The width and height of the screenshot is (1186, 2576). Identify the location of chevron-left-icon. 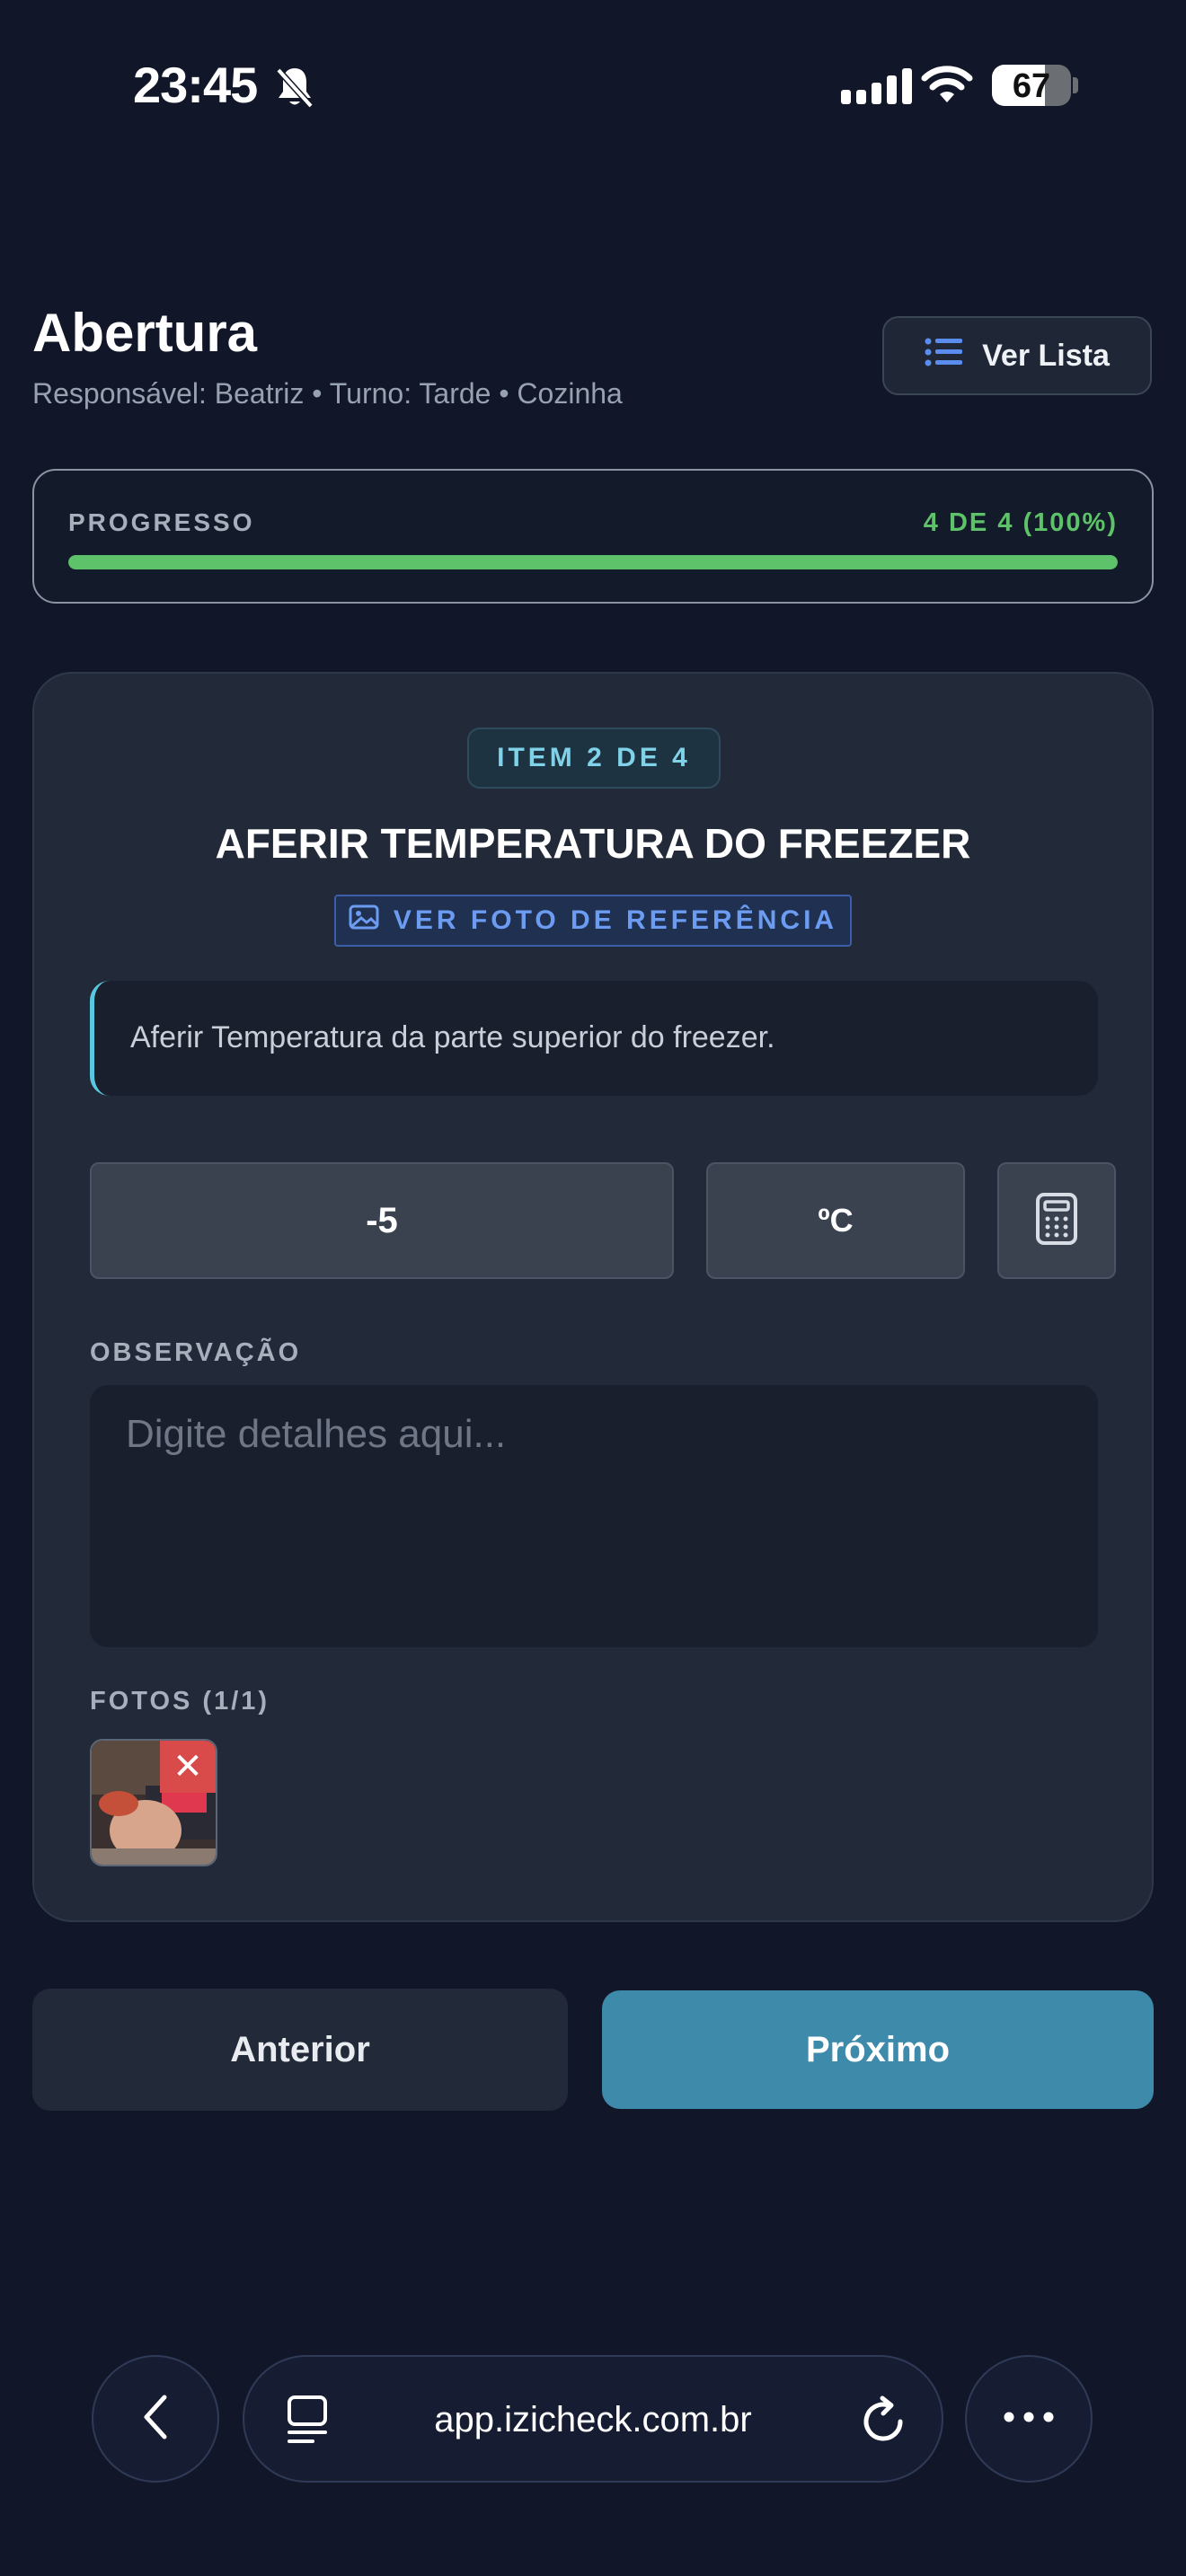
(155, 2419).